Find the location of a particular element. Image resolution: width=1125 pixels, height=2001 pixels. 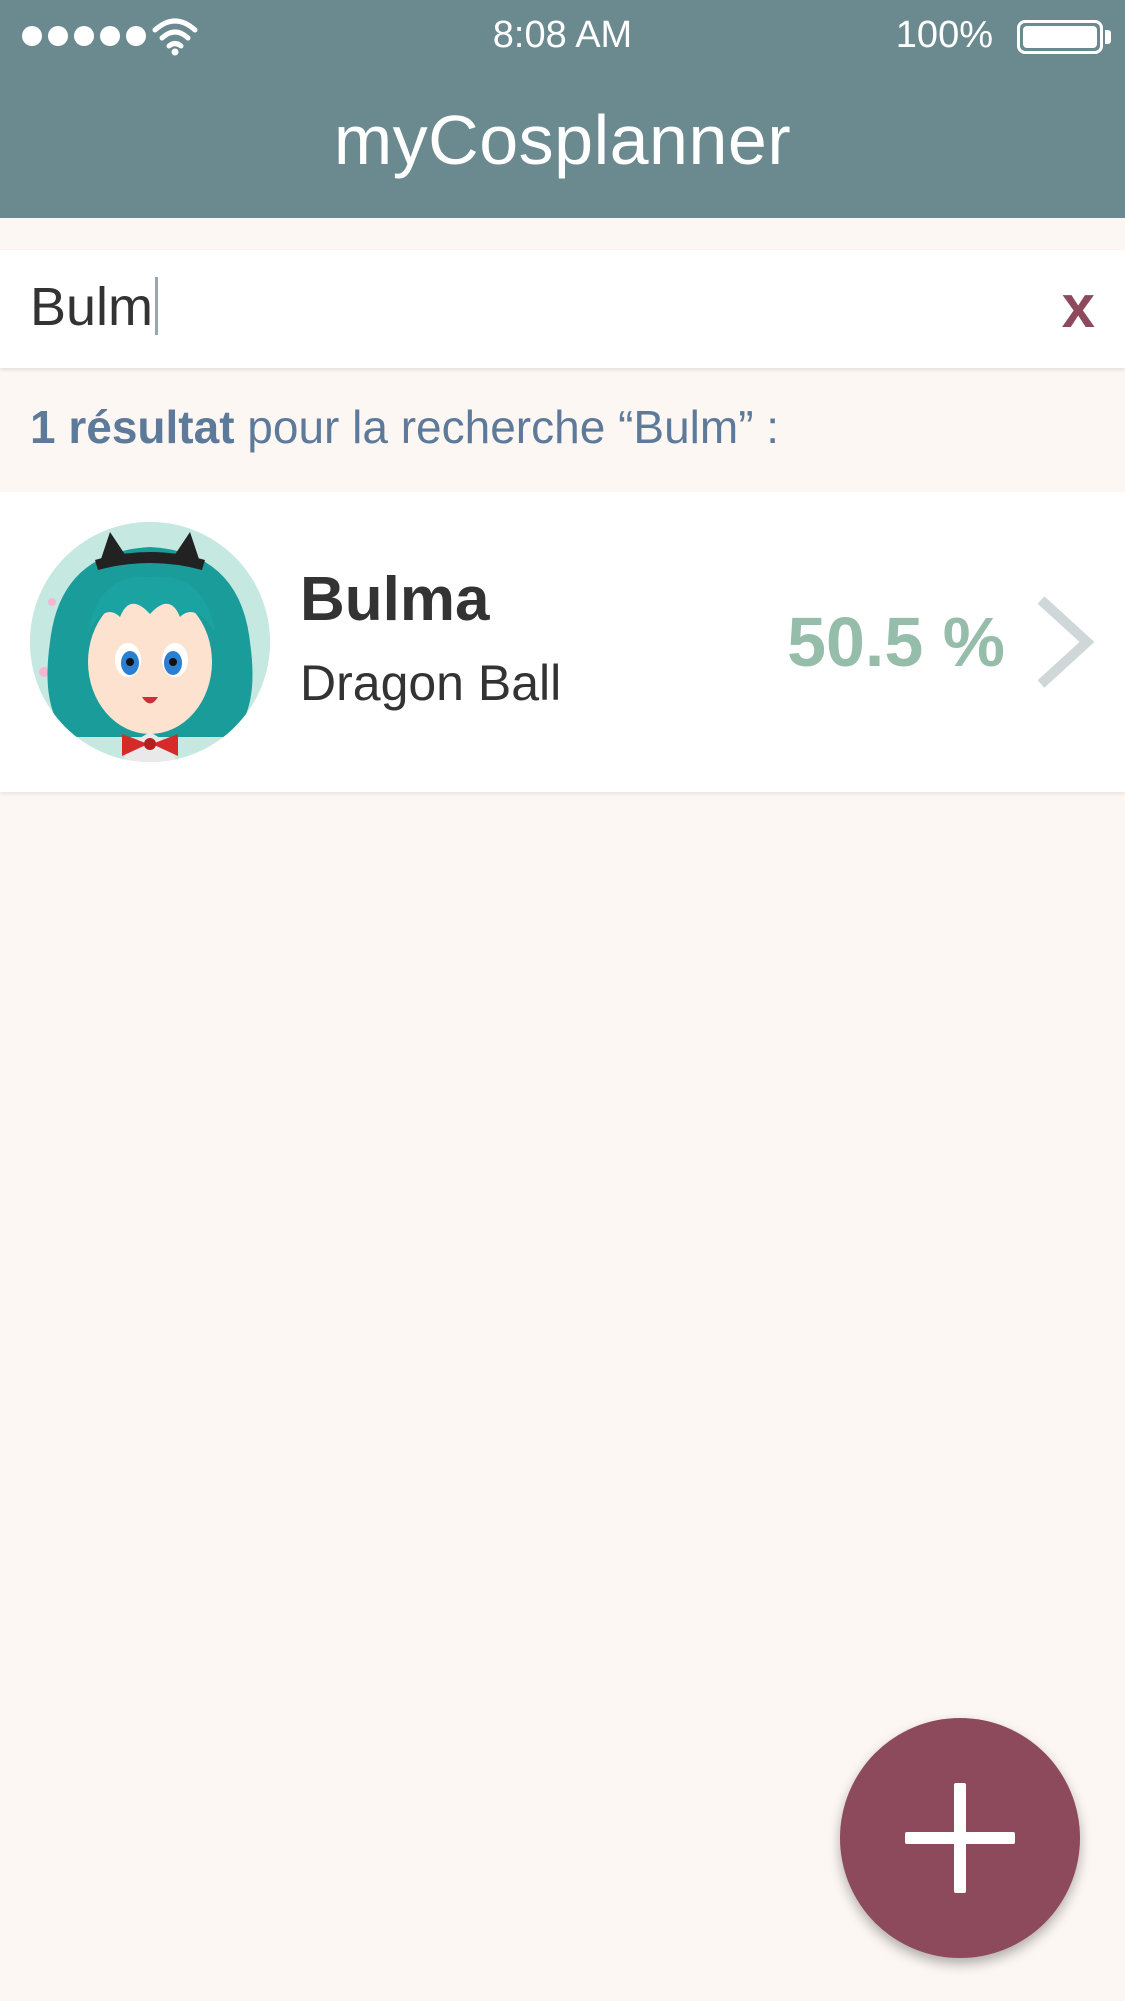

list-item: Bulma Dragon Ball 50.5 % is located at coordinates (562, 642).